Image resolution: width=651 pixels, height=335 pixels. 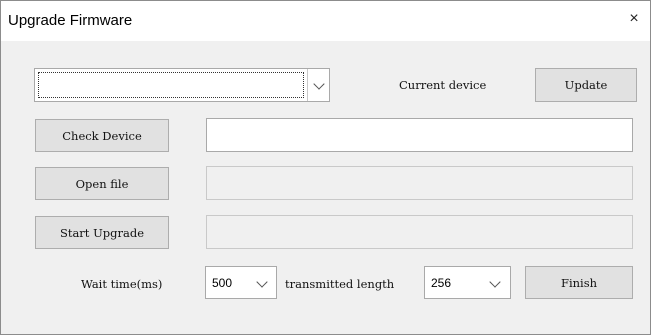 What do you see at coordinates (70, 20) in the screenshot?
I see `window-title: Upgrade Firmware` at bounding box center [70, 20].